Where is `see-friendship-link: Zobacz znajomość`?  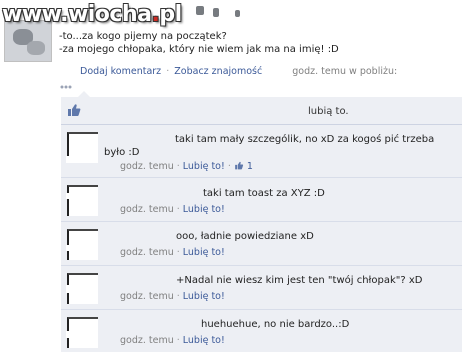
see-friendship-link: Zobacz znajomość is located at coordinates (218, 71).